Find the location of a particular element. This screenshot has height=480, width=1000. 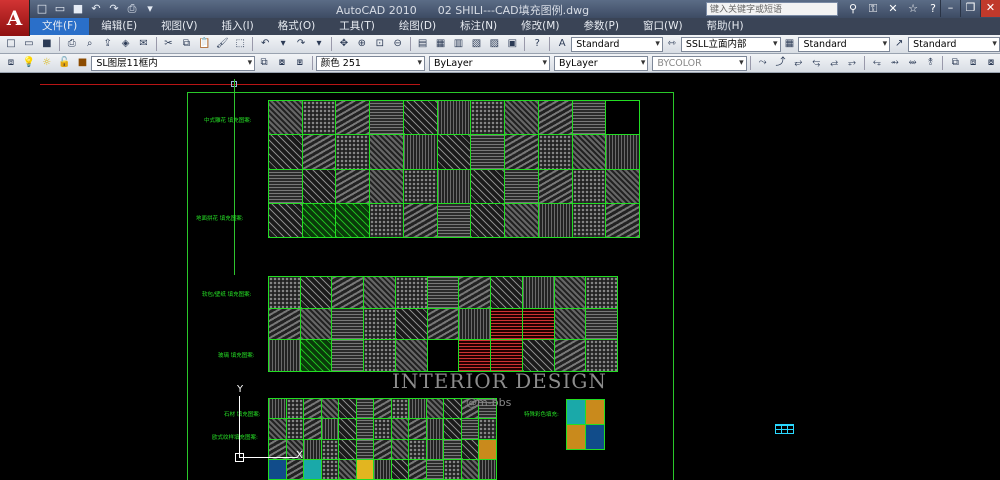

layer-walk-icon: ⥆ is located at coordinates (877, 63).